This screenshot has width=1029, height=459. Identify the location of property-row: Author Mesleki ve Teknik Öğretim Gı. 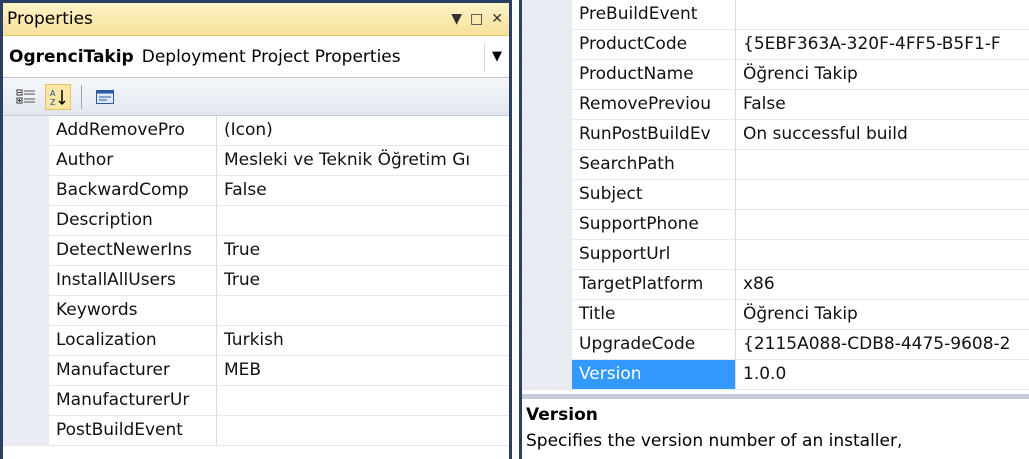
(256, 161).